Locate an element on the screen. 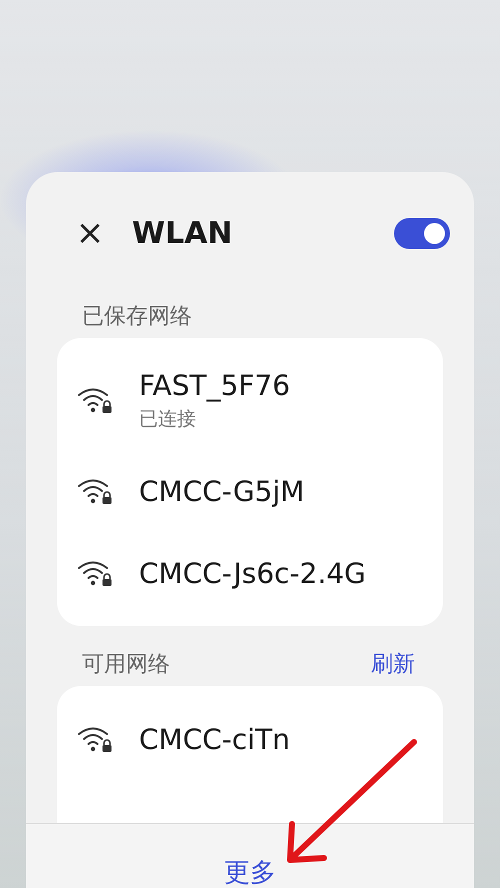 The width and height of the screenshot is (500, 888). wlan-toggle is located at coordinates (422, 233).